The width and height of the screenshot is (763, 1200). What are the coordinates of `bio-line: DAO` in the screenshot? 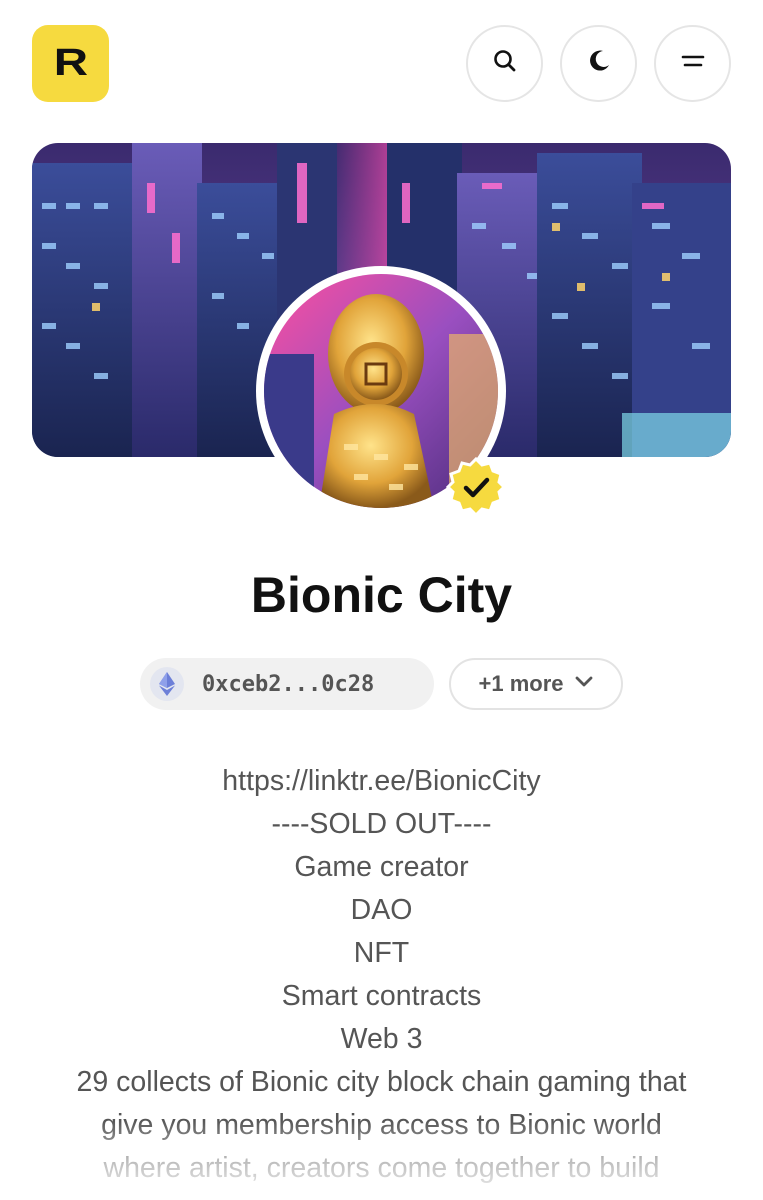 It's located at (381, 910).